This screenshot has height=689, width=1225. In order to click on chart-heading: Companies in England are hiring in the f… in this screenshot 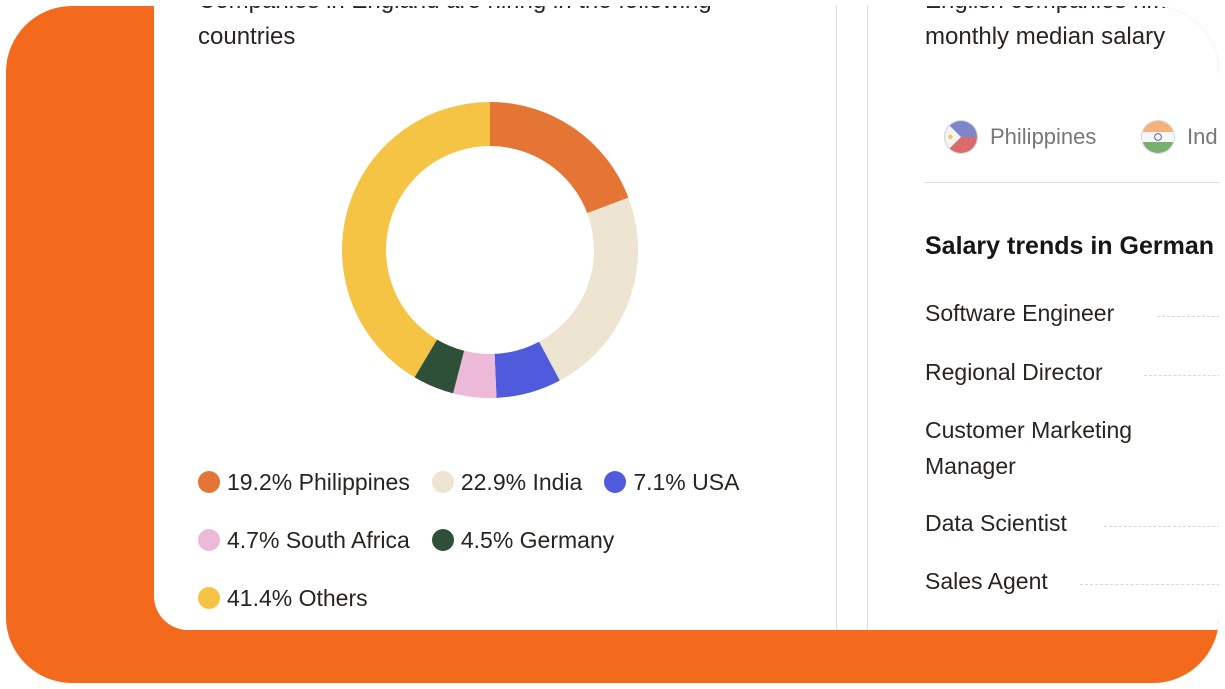, I will do `click(455, 28)`.